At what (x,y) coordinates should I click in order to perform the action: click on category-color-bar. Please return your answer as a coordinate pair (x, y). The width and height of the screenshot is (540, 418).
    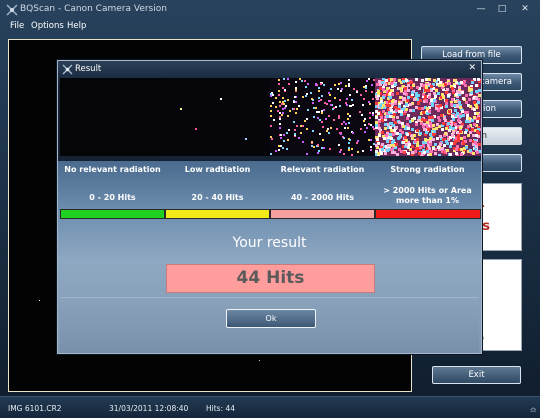
    Looking at the image, I should click on (112, 214).